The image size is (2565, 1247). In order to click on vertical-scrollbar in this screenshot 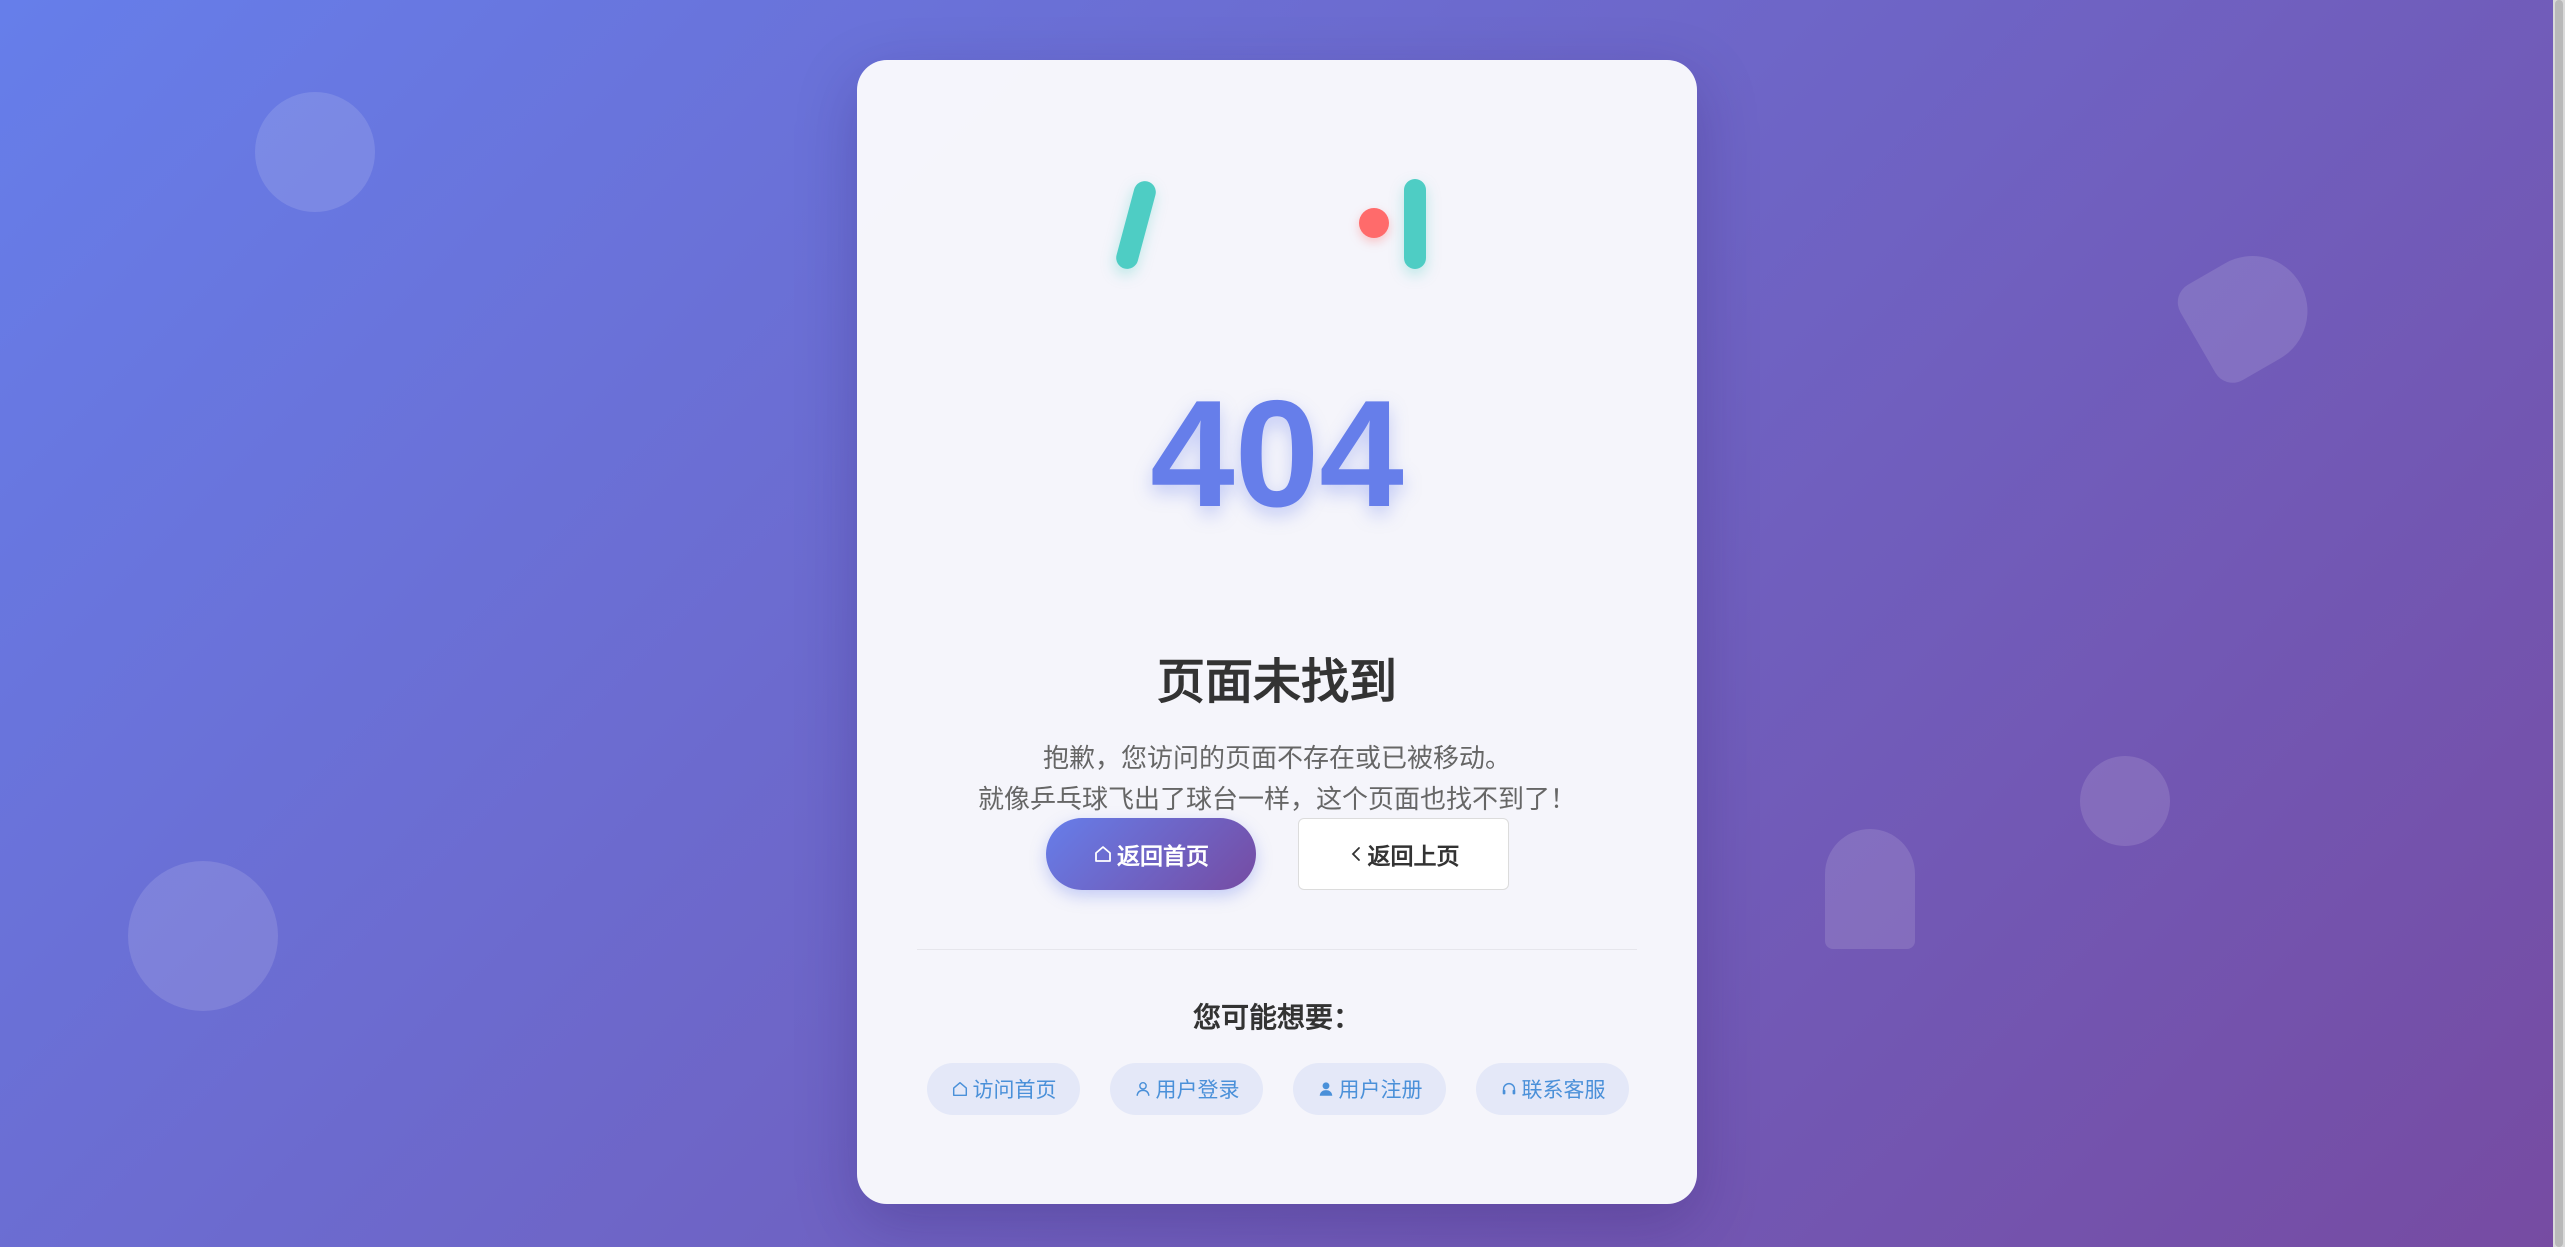, I will do `click(2559, 623)`.